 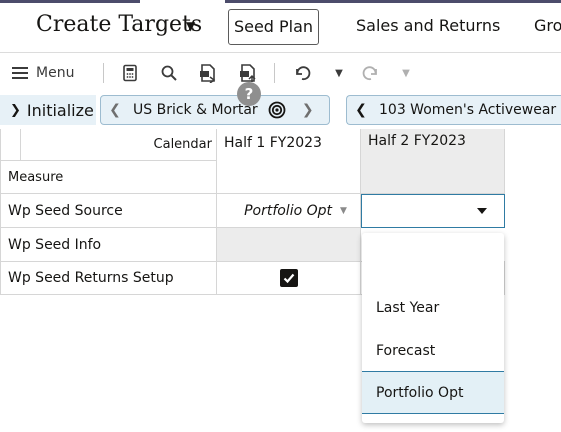 I want to click on menu-label: Menu, so click(x=55, y=73).